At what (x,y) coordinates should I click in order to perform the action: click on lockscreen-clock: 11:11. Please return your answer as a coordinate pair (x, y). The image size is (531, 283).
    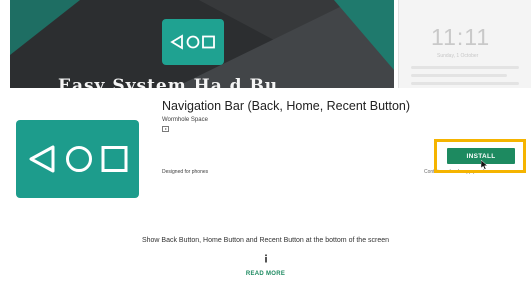
    Looking at the image, I should click on (461, 37).